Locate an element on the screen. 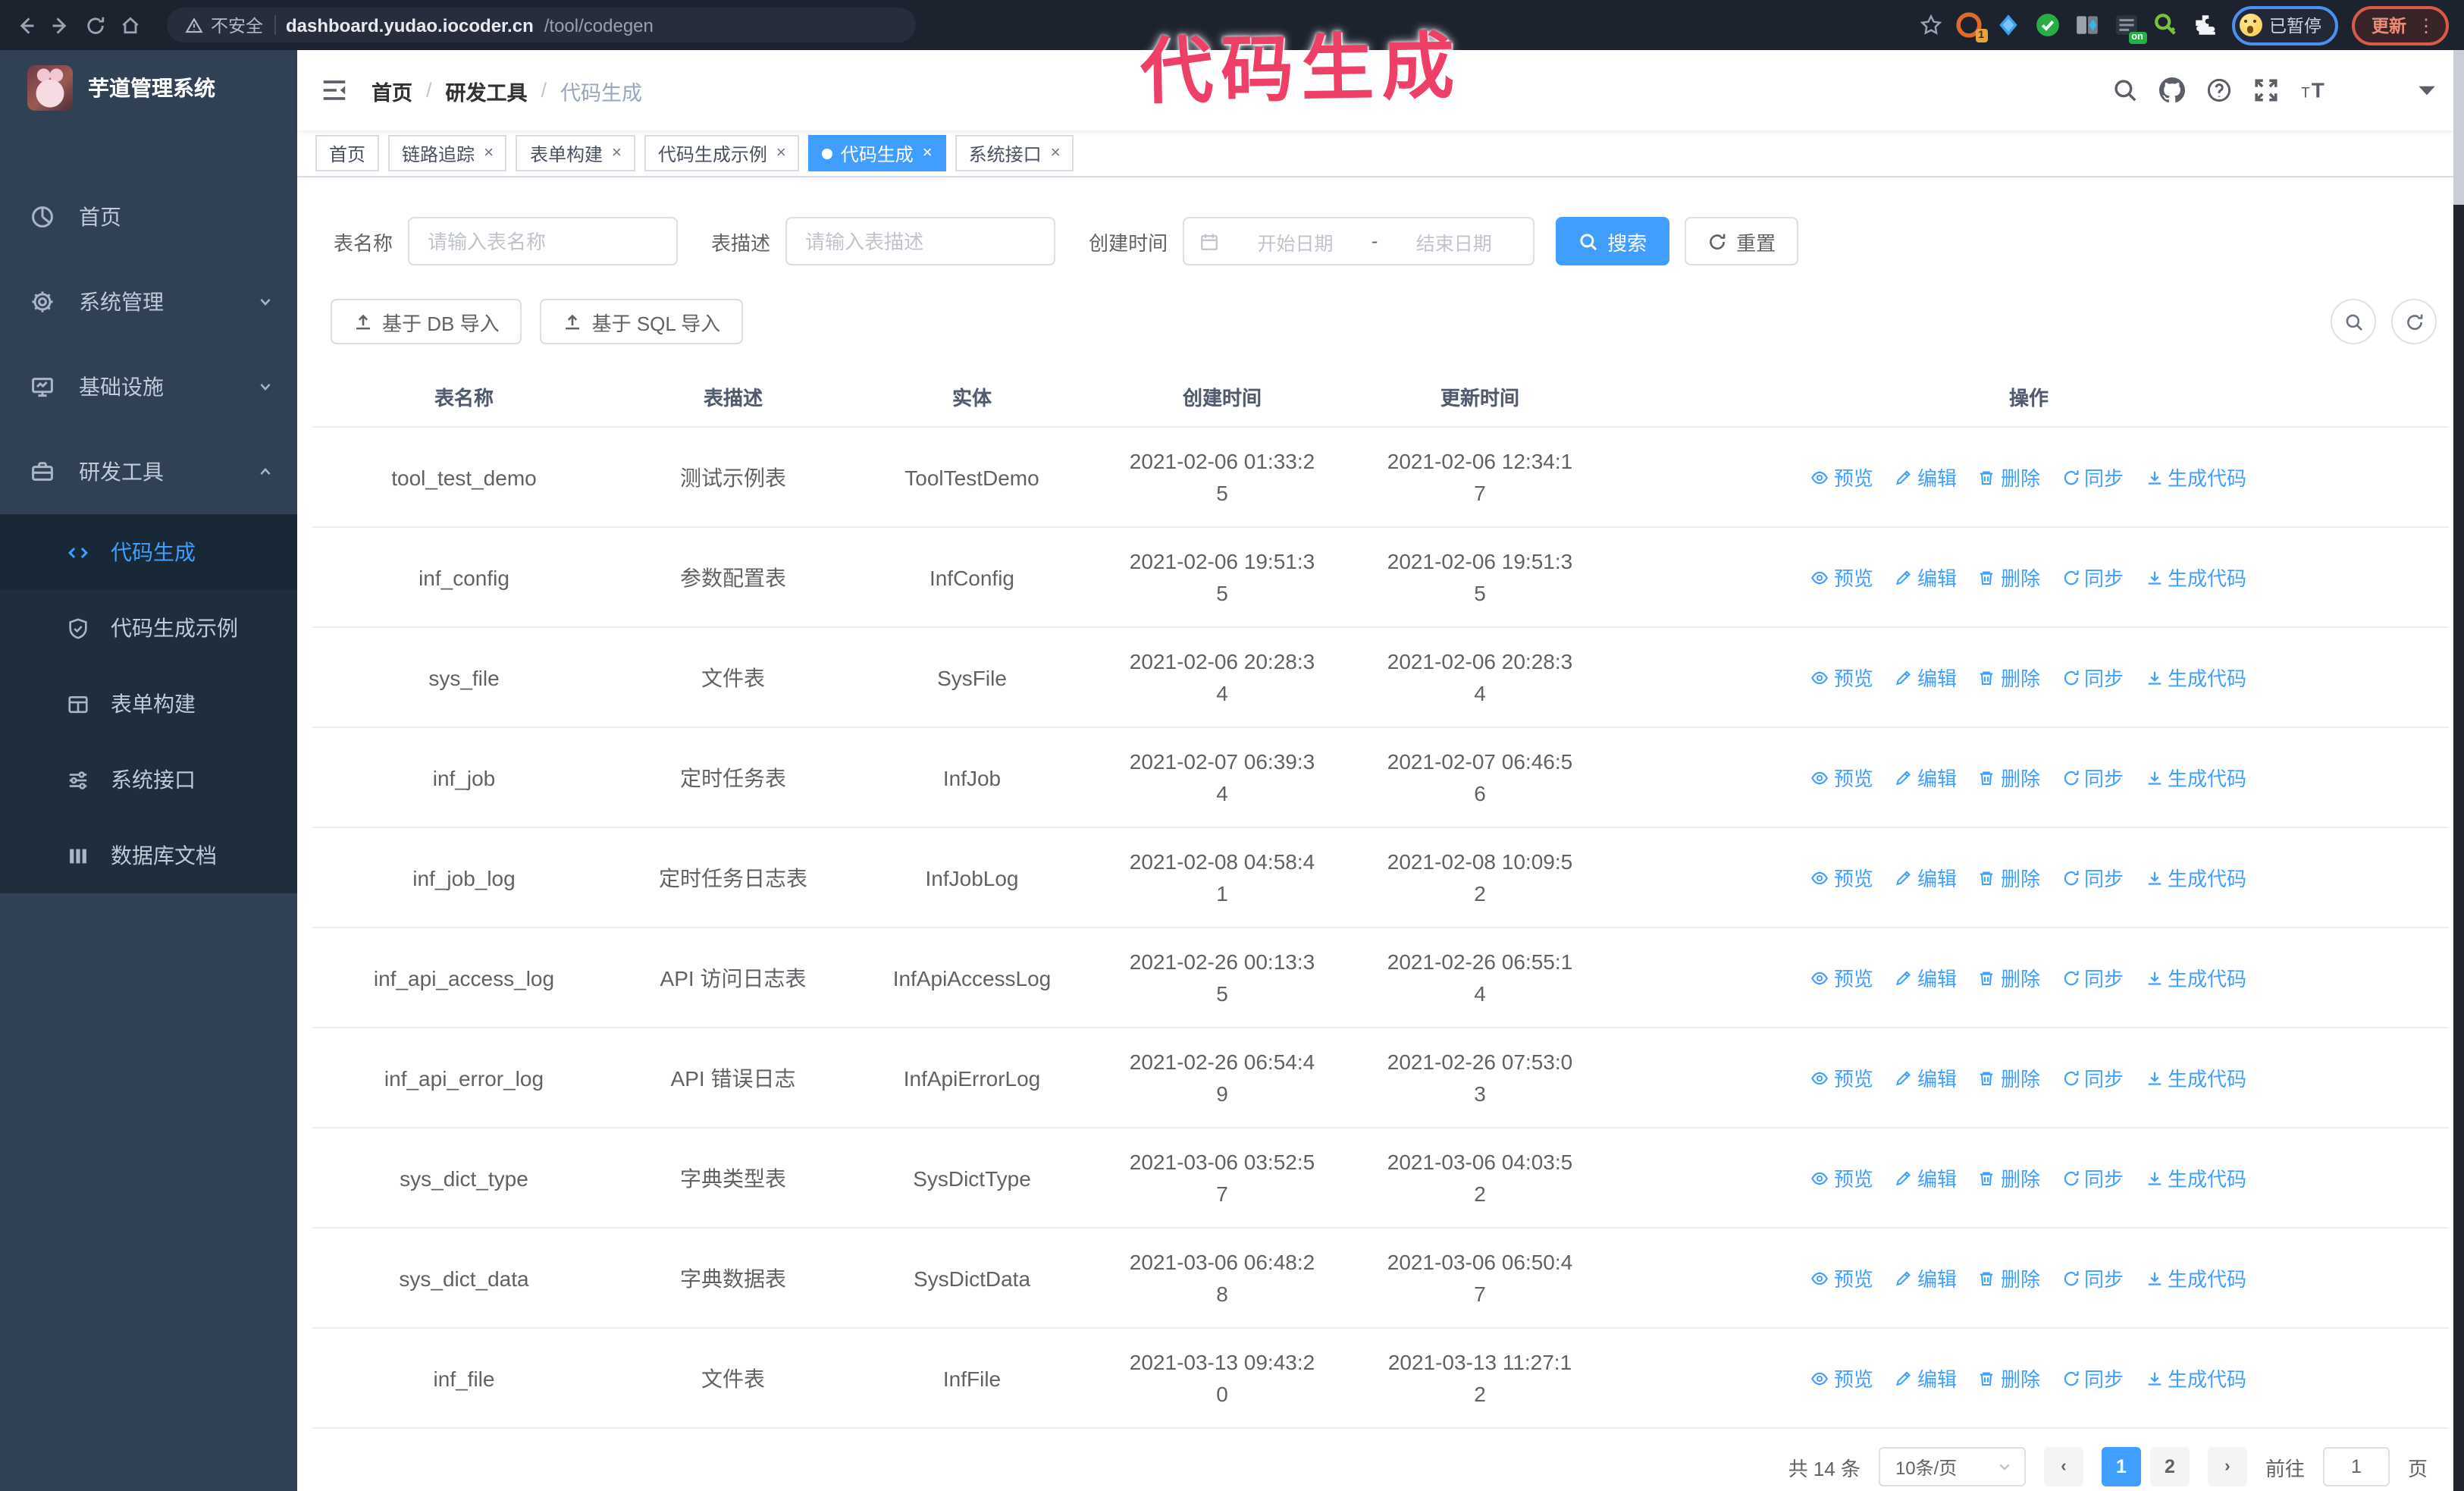 Image resolution: width=2464 pixels, height=1491 pixels. sidebar-subitem: 系统接口 is located at coordinates (148, 780).